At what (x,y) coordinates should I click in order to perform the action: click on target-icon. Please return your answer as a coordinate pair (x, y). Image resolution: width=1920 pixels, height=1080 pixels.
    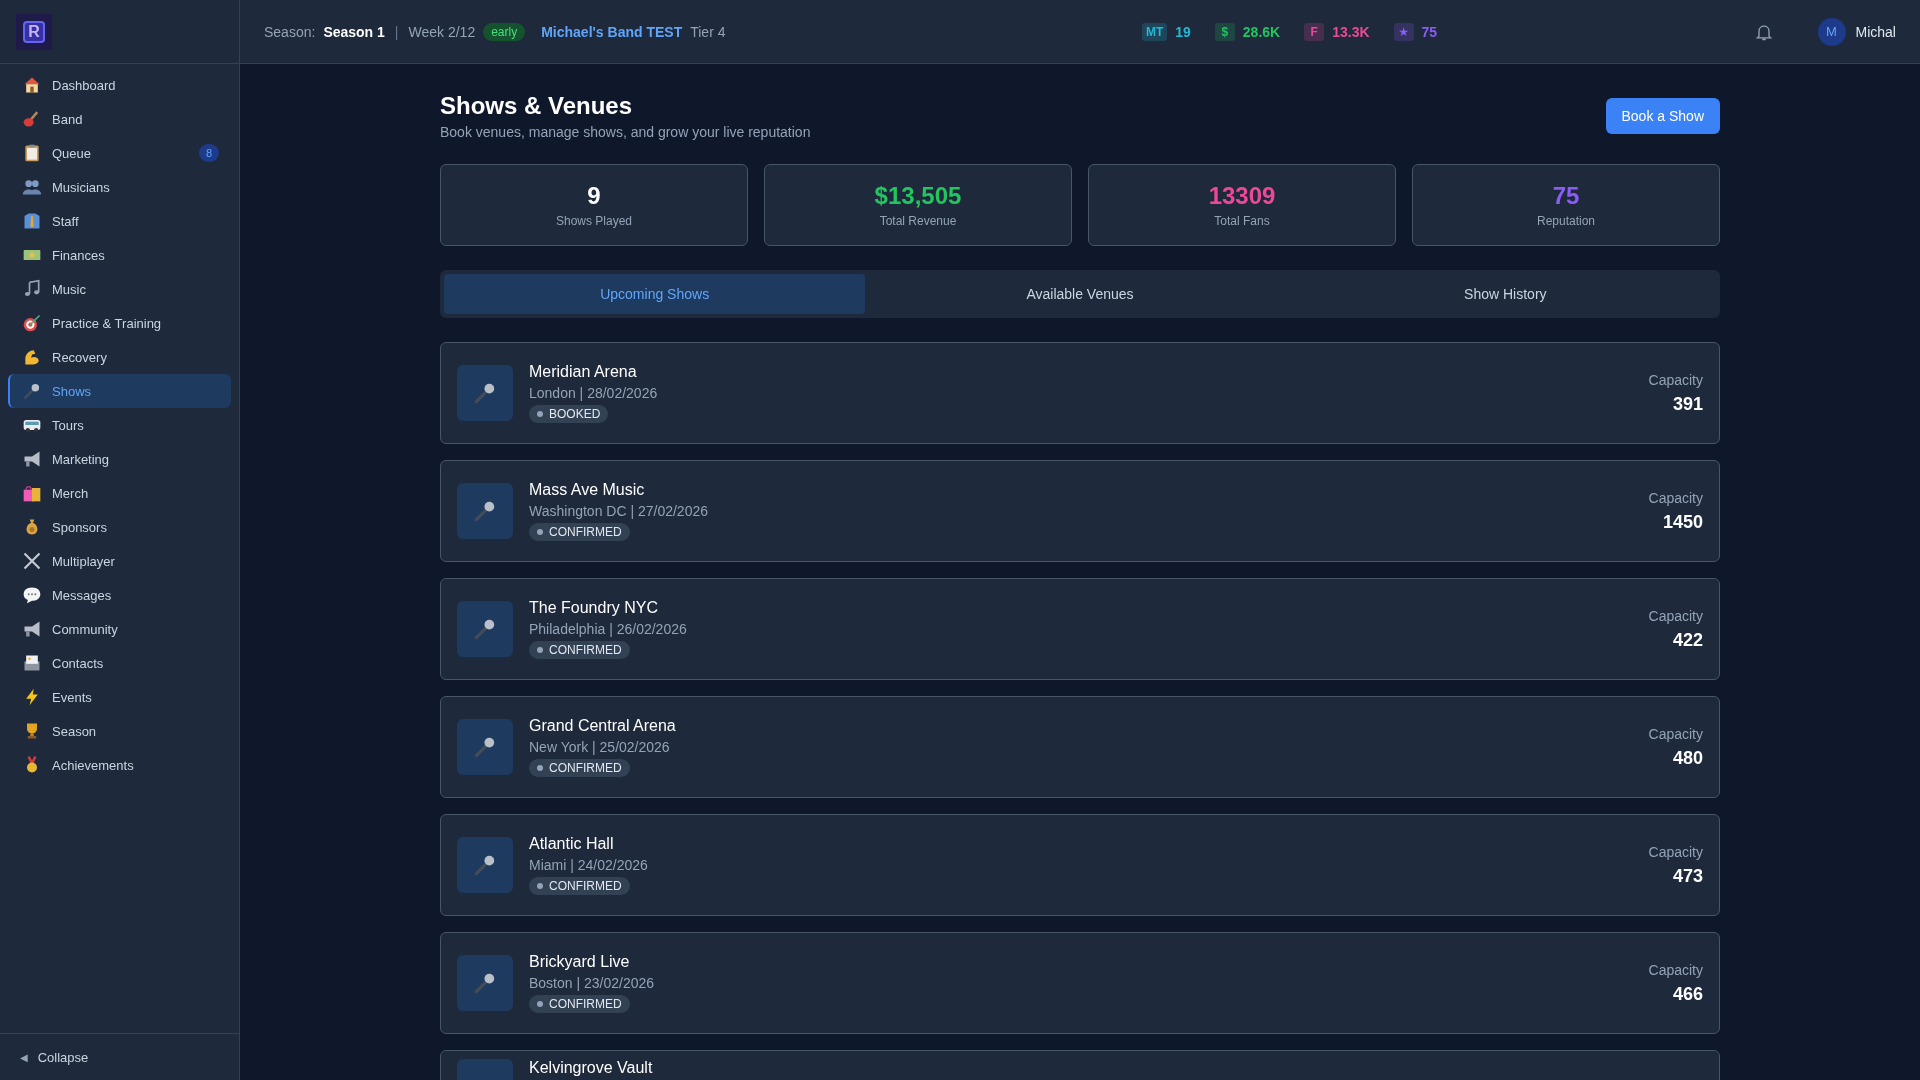
    Looking at the image, I should click on (32, 323).